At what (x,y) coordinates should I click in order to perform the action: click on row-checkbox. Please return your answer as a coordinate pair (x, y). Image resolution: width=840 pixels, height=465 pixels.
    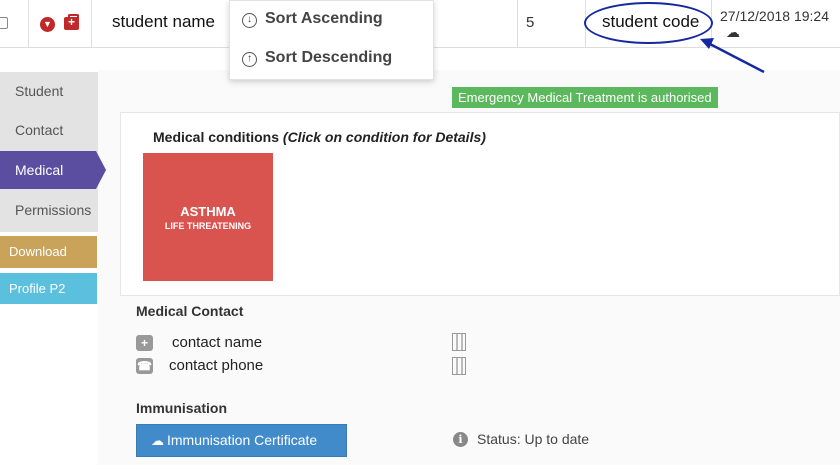
    Looking at the image, I should click on (4, 23).